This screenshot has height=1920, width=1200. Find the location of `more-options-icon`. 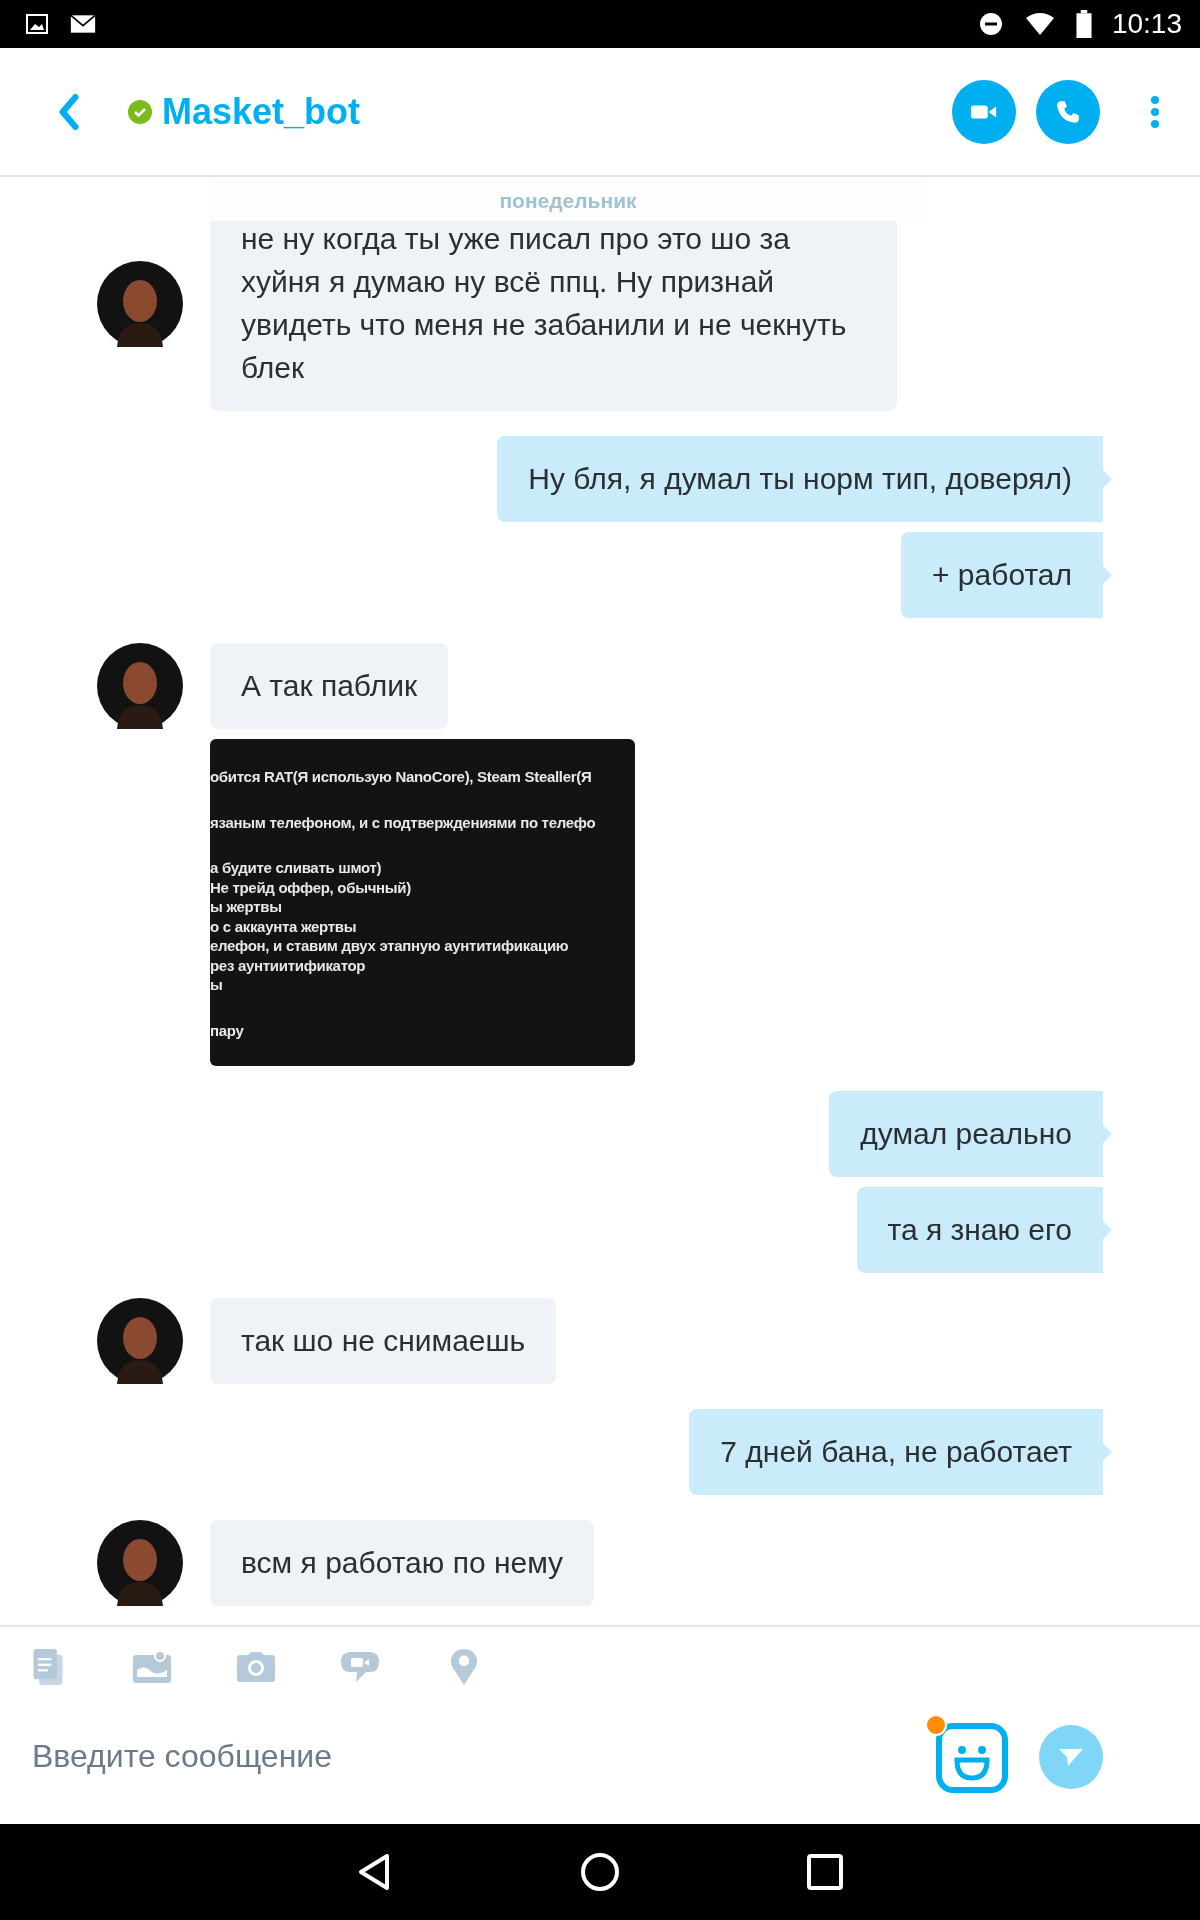

more-options-icon is located at coordinates (1155, 111).